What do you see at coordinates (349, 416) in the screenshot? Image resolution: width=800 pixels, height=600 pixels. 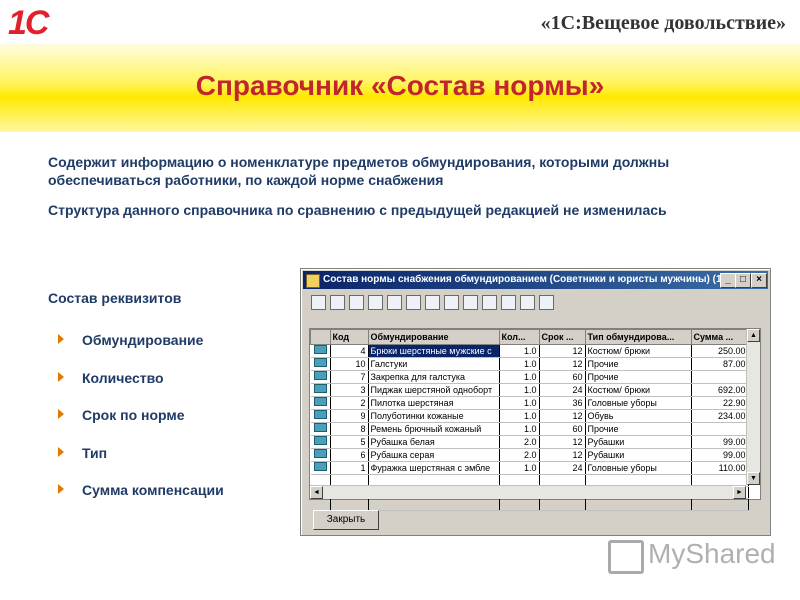 I see `cell-code: 9` at bounding box center [349, 416].